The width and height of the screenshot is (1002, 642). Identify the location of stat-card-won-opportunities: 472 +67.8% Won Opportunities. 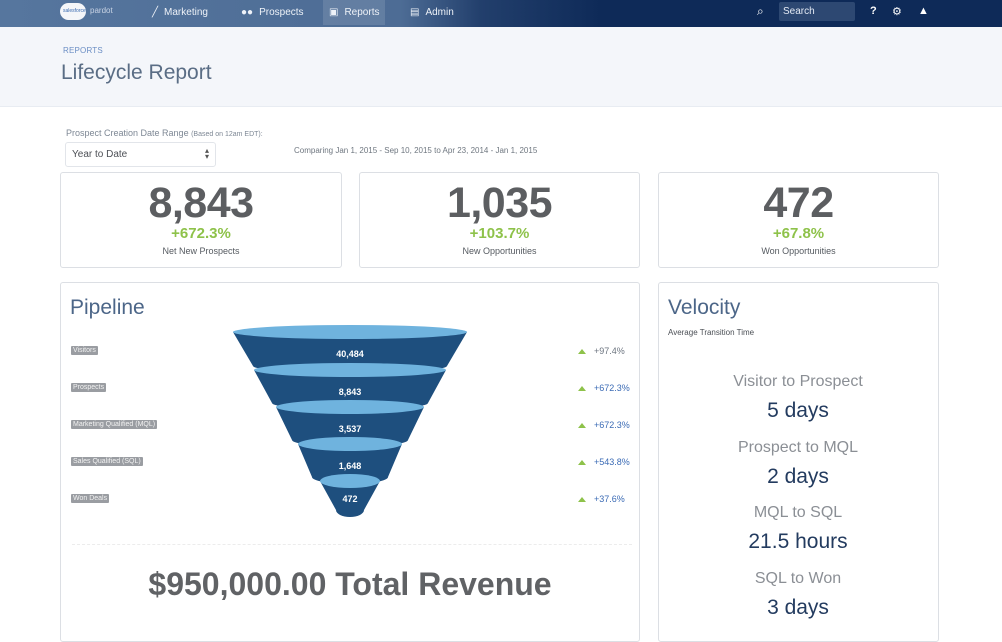
(798, 220).